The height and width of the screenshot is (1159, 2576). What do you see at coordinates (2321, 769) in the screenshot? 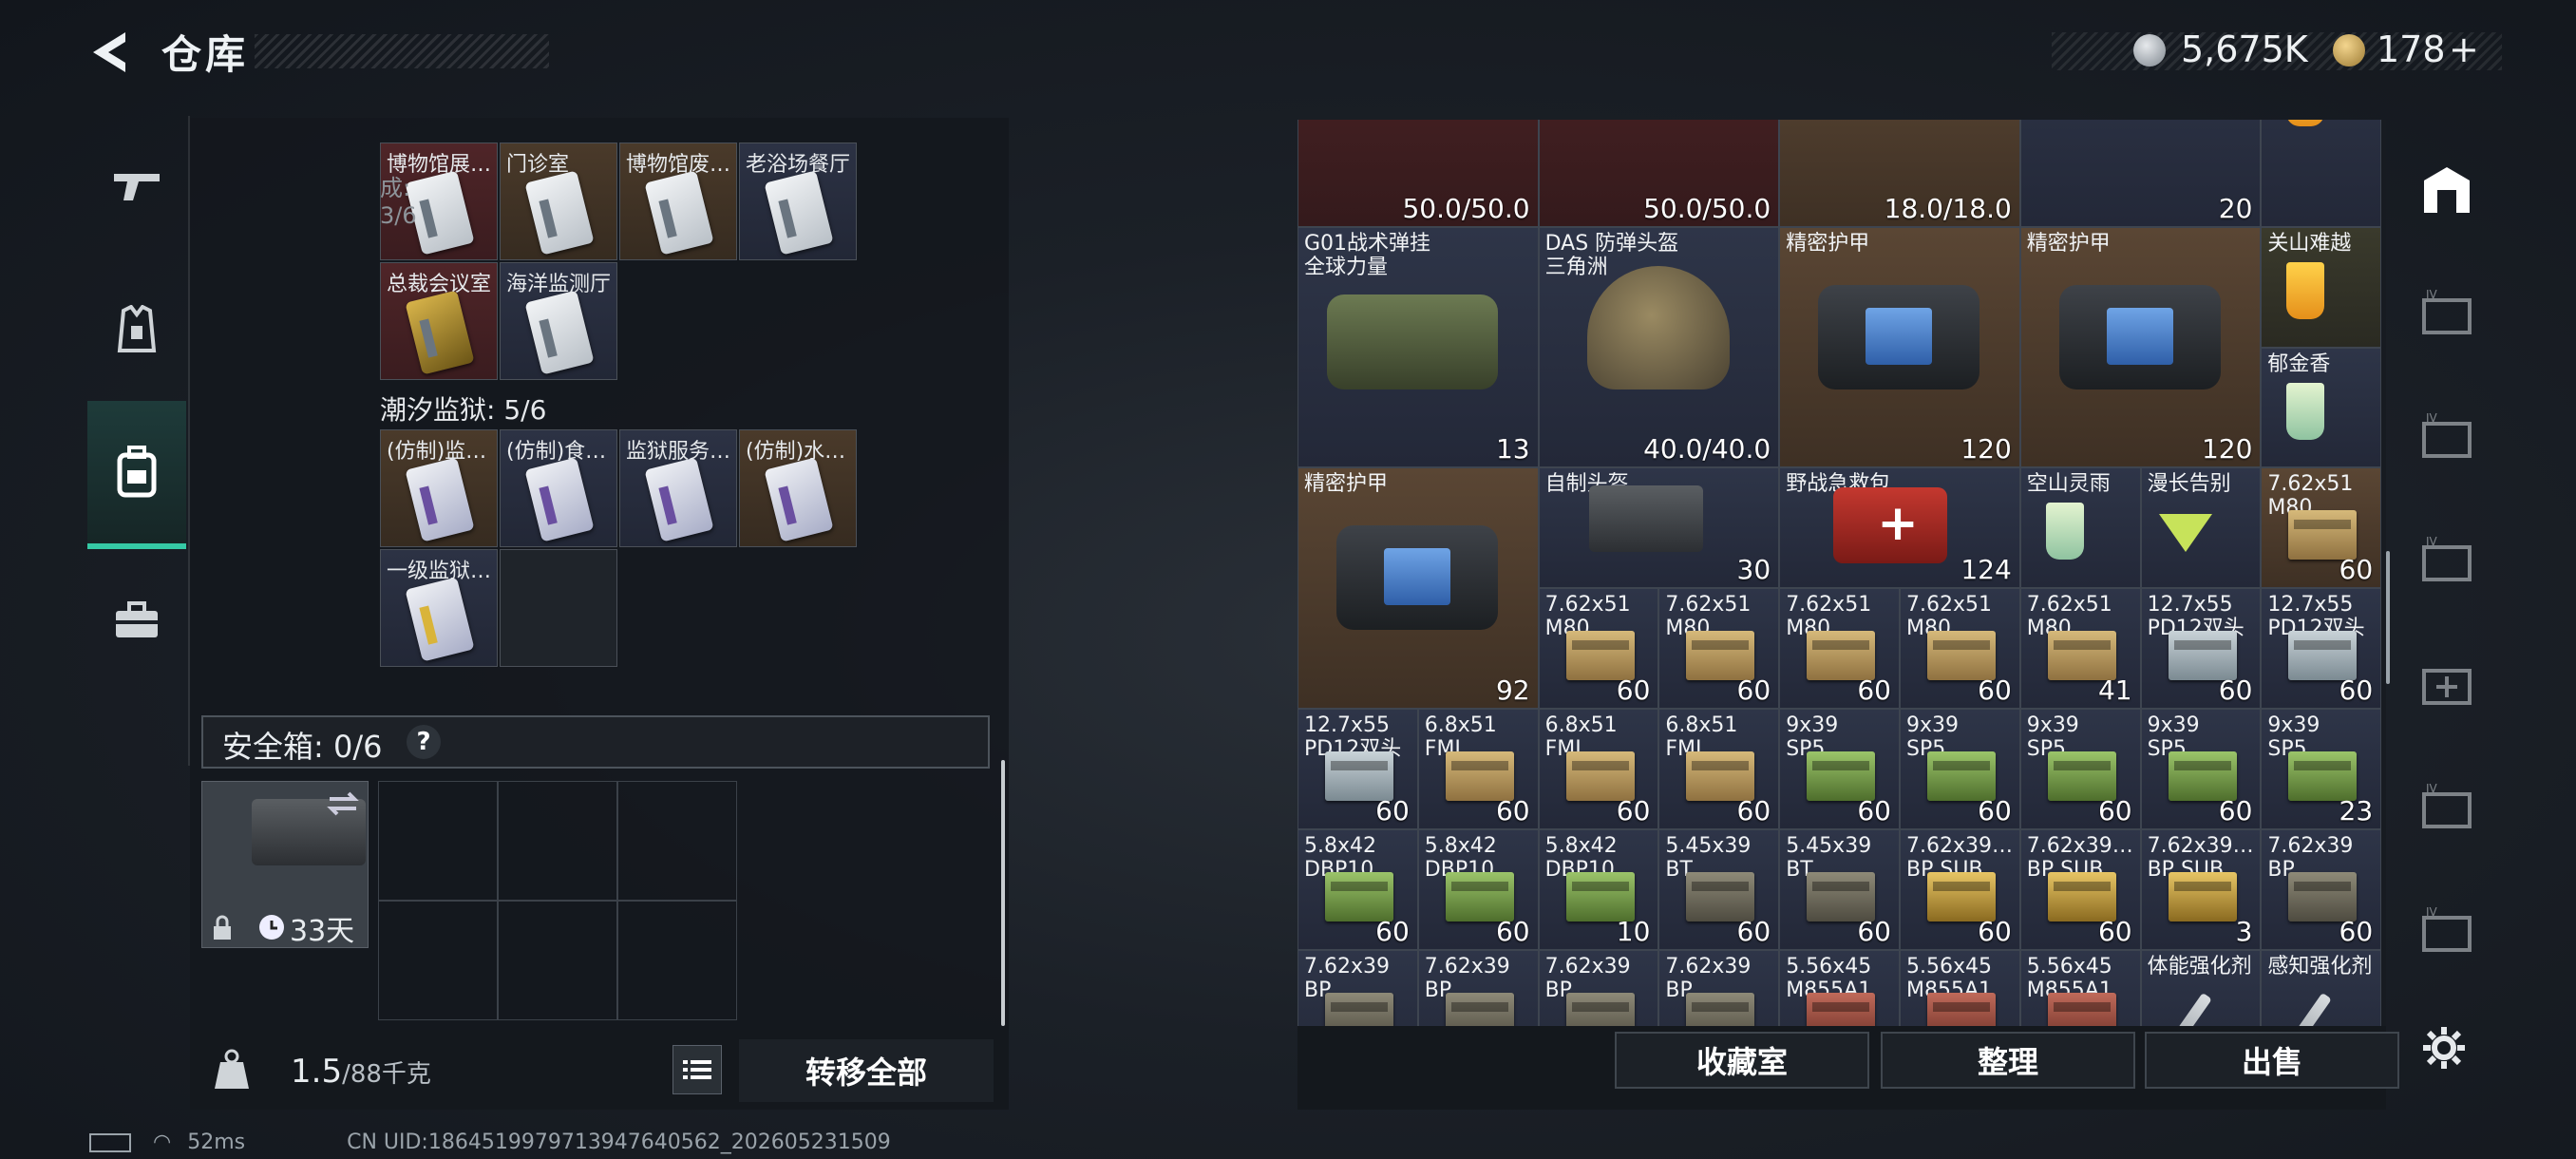
I see `ammo-item: 9x39 SP5 23` at bounding box center [2321, 769].